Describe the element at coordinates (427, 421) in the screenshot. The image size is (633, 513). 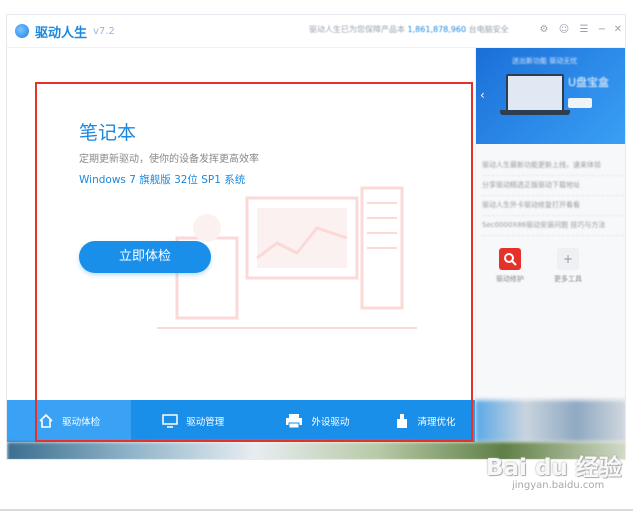
I see `nav-item-cleanup: 清理优化` at that location.